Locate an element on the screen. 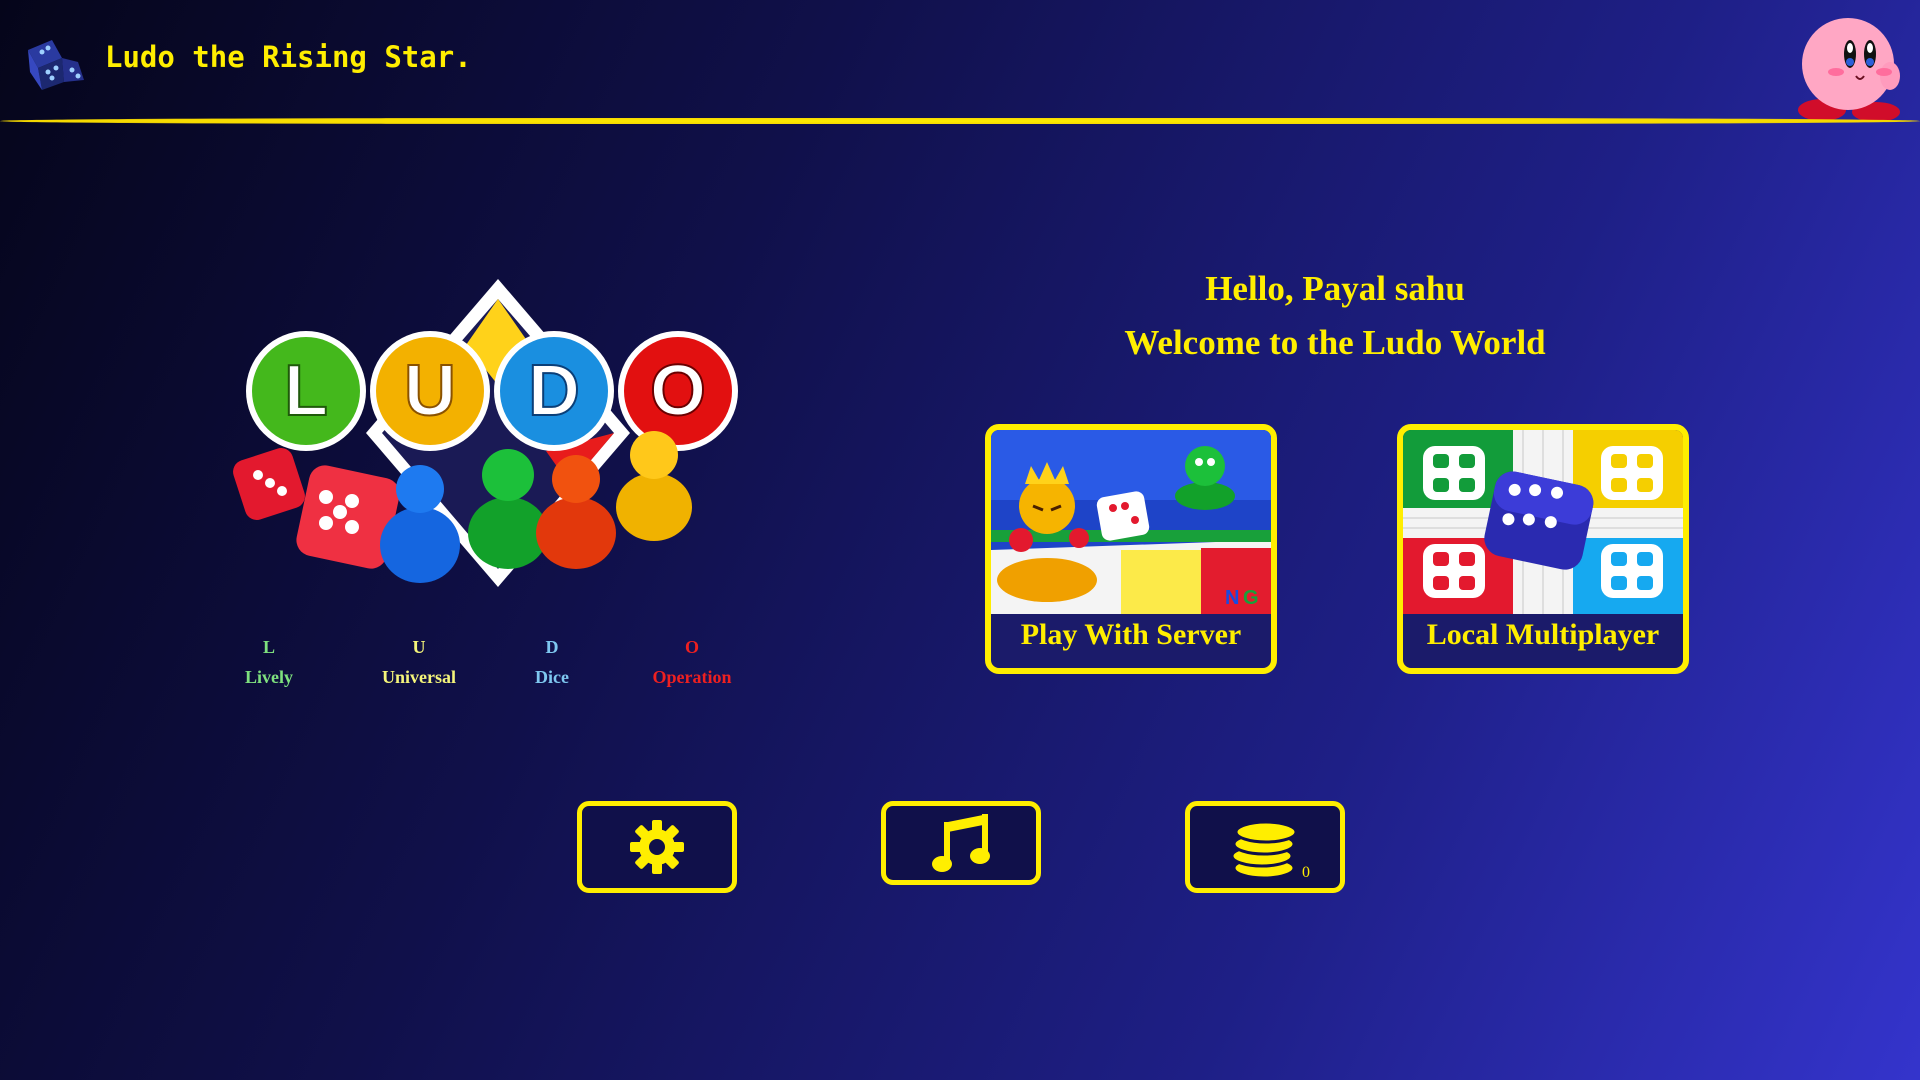 This screenshot has height=1080, width=1920. header-divider is located at coordinates (960, 121).